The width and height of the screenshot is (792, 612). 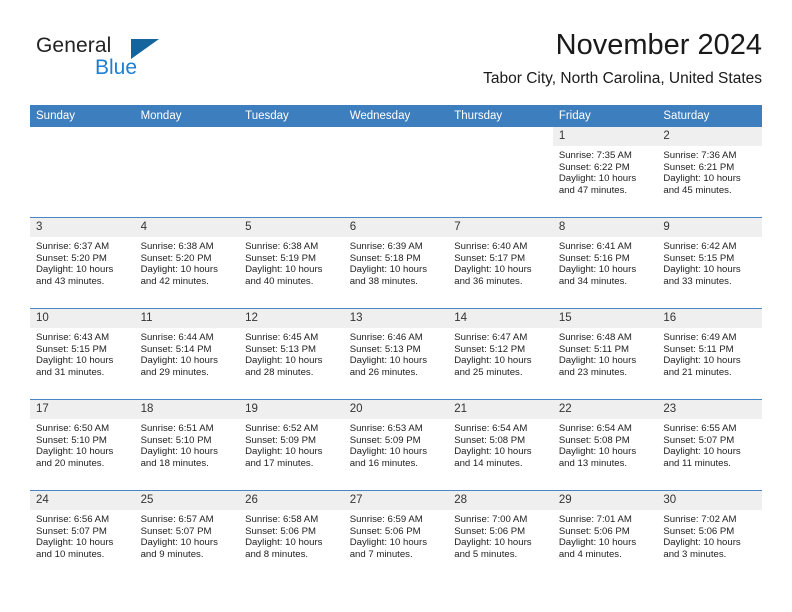 What do you see at coordinates (493, 548) in the screenshot?
I see `daylight-text: Daylight: 10 hours and 5 minutes.` at bounding box center [493, 548].